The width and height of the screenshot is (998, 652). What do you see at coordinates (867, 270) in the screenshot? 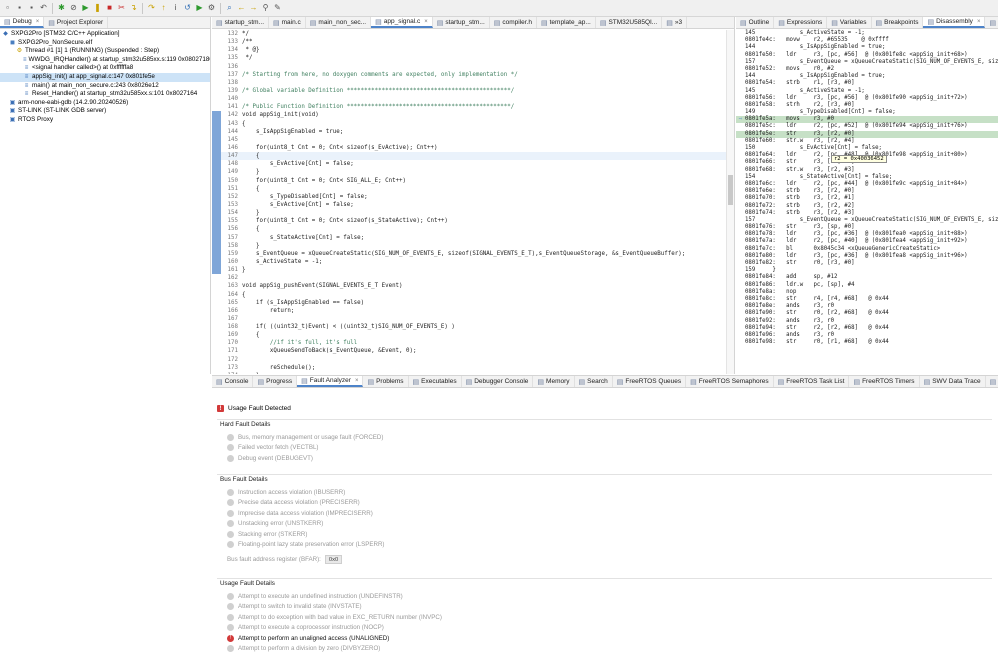
I see `disassembly-line: 159 }` at bounding box center [867, 270].